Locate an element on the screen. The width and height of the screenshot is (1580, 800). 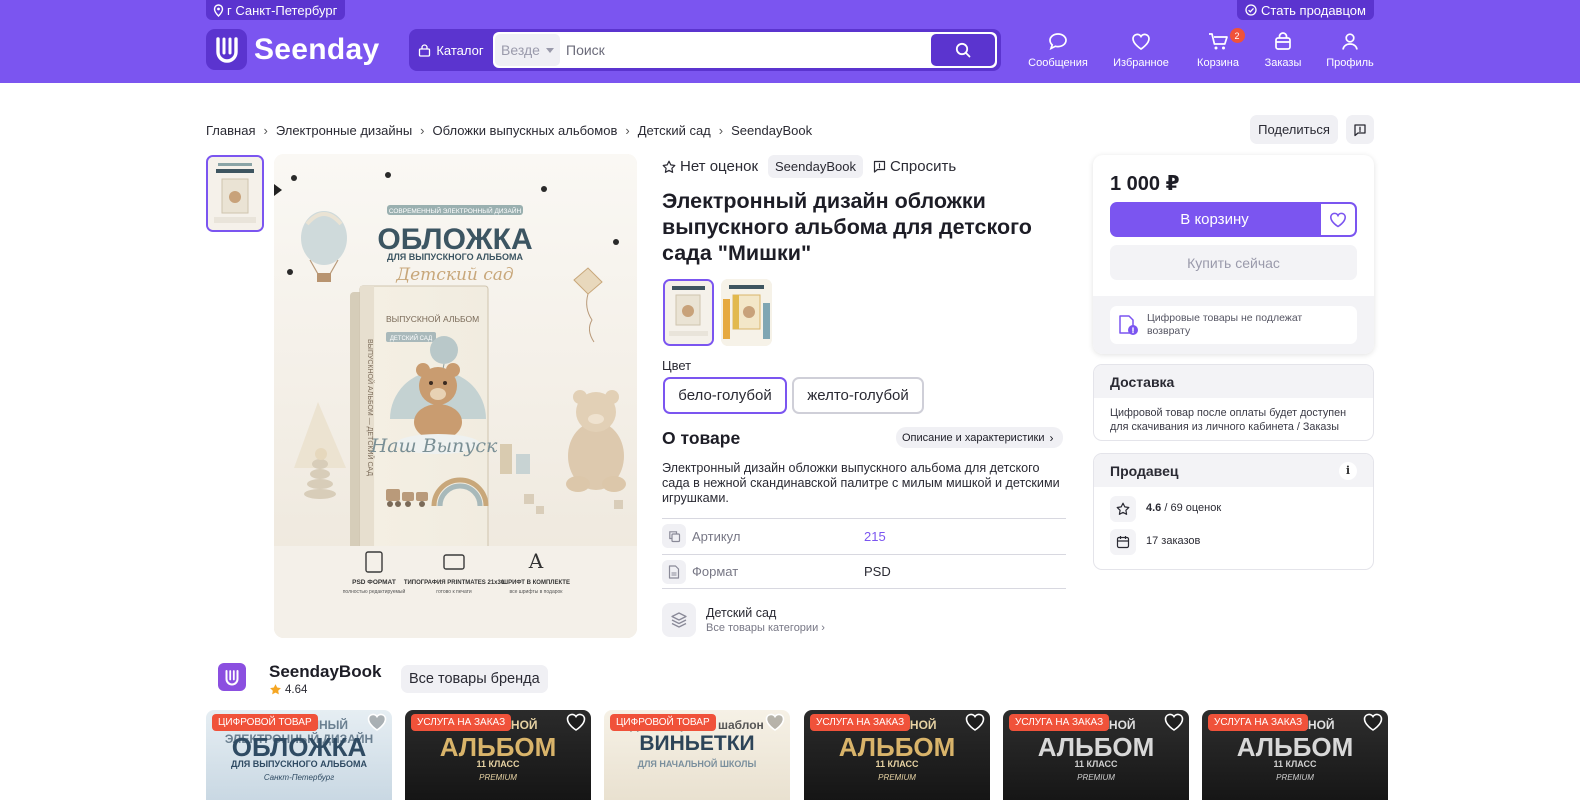
search-button is located at coordinates (963, 50).